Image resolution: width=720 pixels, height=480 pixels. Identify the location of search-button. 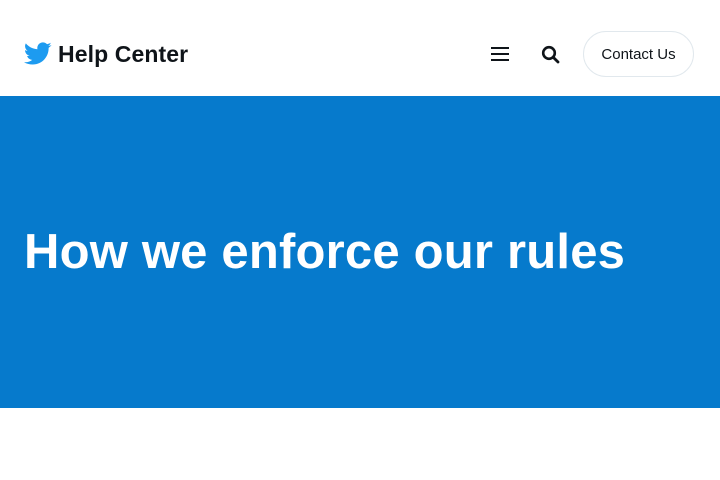
(550, 54).